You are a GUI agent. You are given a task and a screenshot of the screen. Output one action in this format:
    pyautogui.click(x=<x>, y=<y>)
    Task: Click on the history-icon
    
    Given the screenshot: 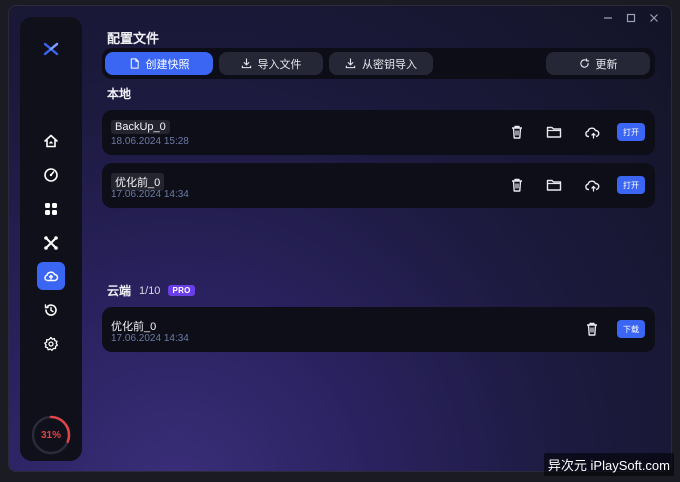 What is the action you would take?
    pyautogui.click(x=50, y=310)
    